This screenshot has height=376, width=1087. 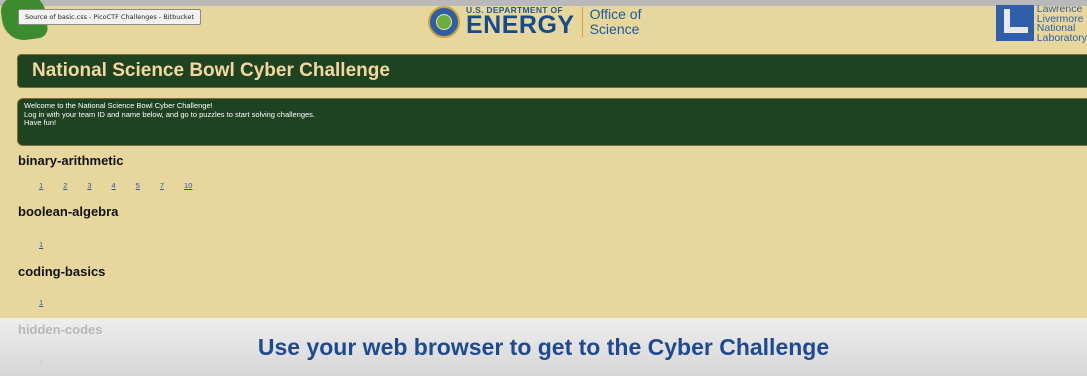 I want to click on office-line-2: Science, so click(x=614, y=29).